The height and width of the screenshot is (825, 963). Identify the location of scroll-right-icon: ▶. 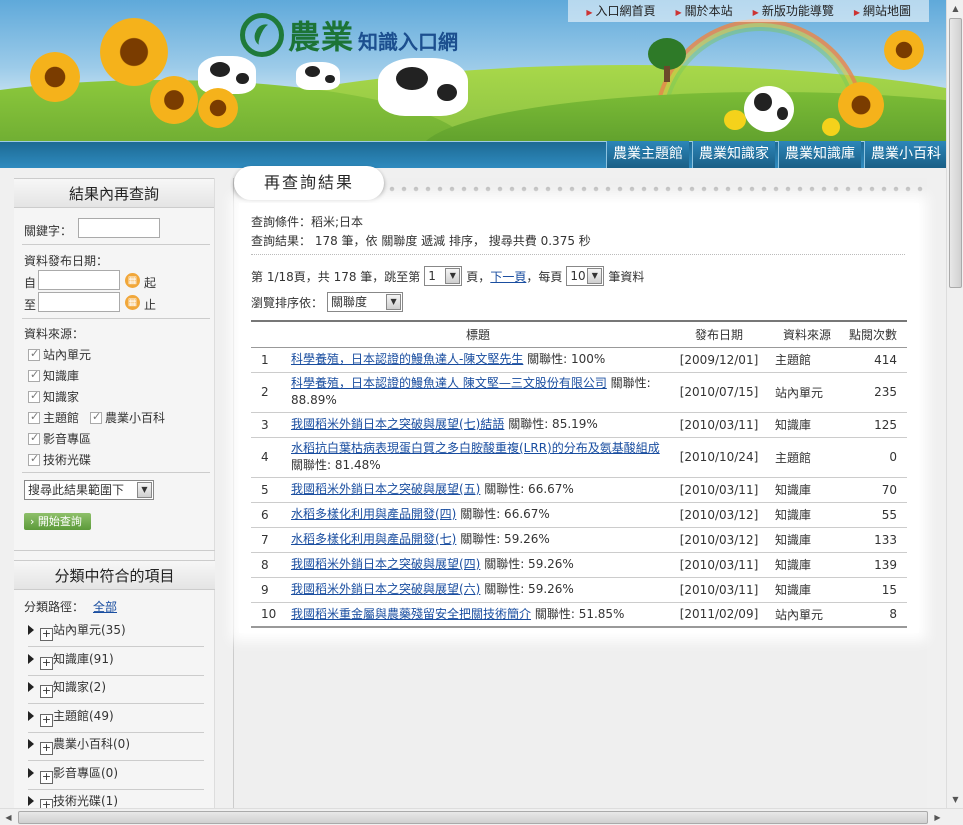
(937, 817).